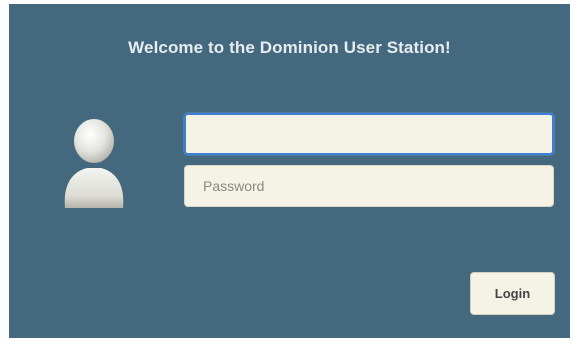  What do you see at coordinates (369, 186) in the screenshot?
I see `password-input` at bounding box center [369, 186].